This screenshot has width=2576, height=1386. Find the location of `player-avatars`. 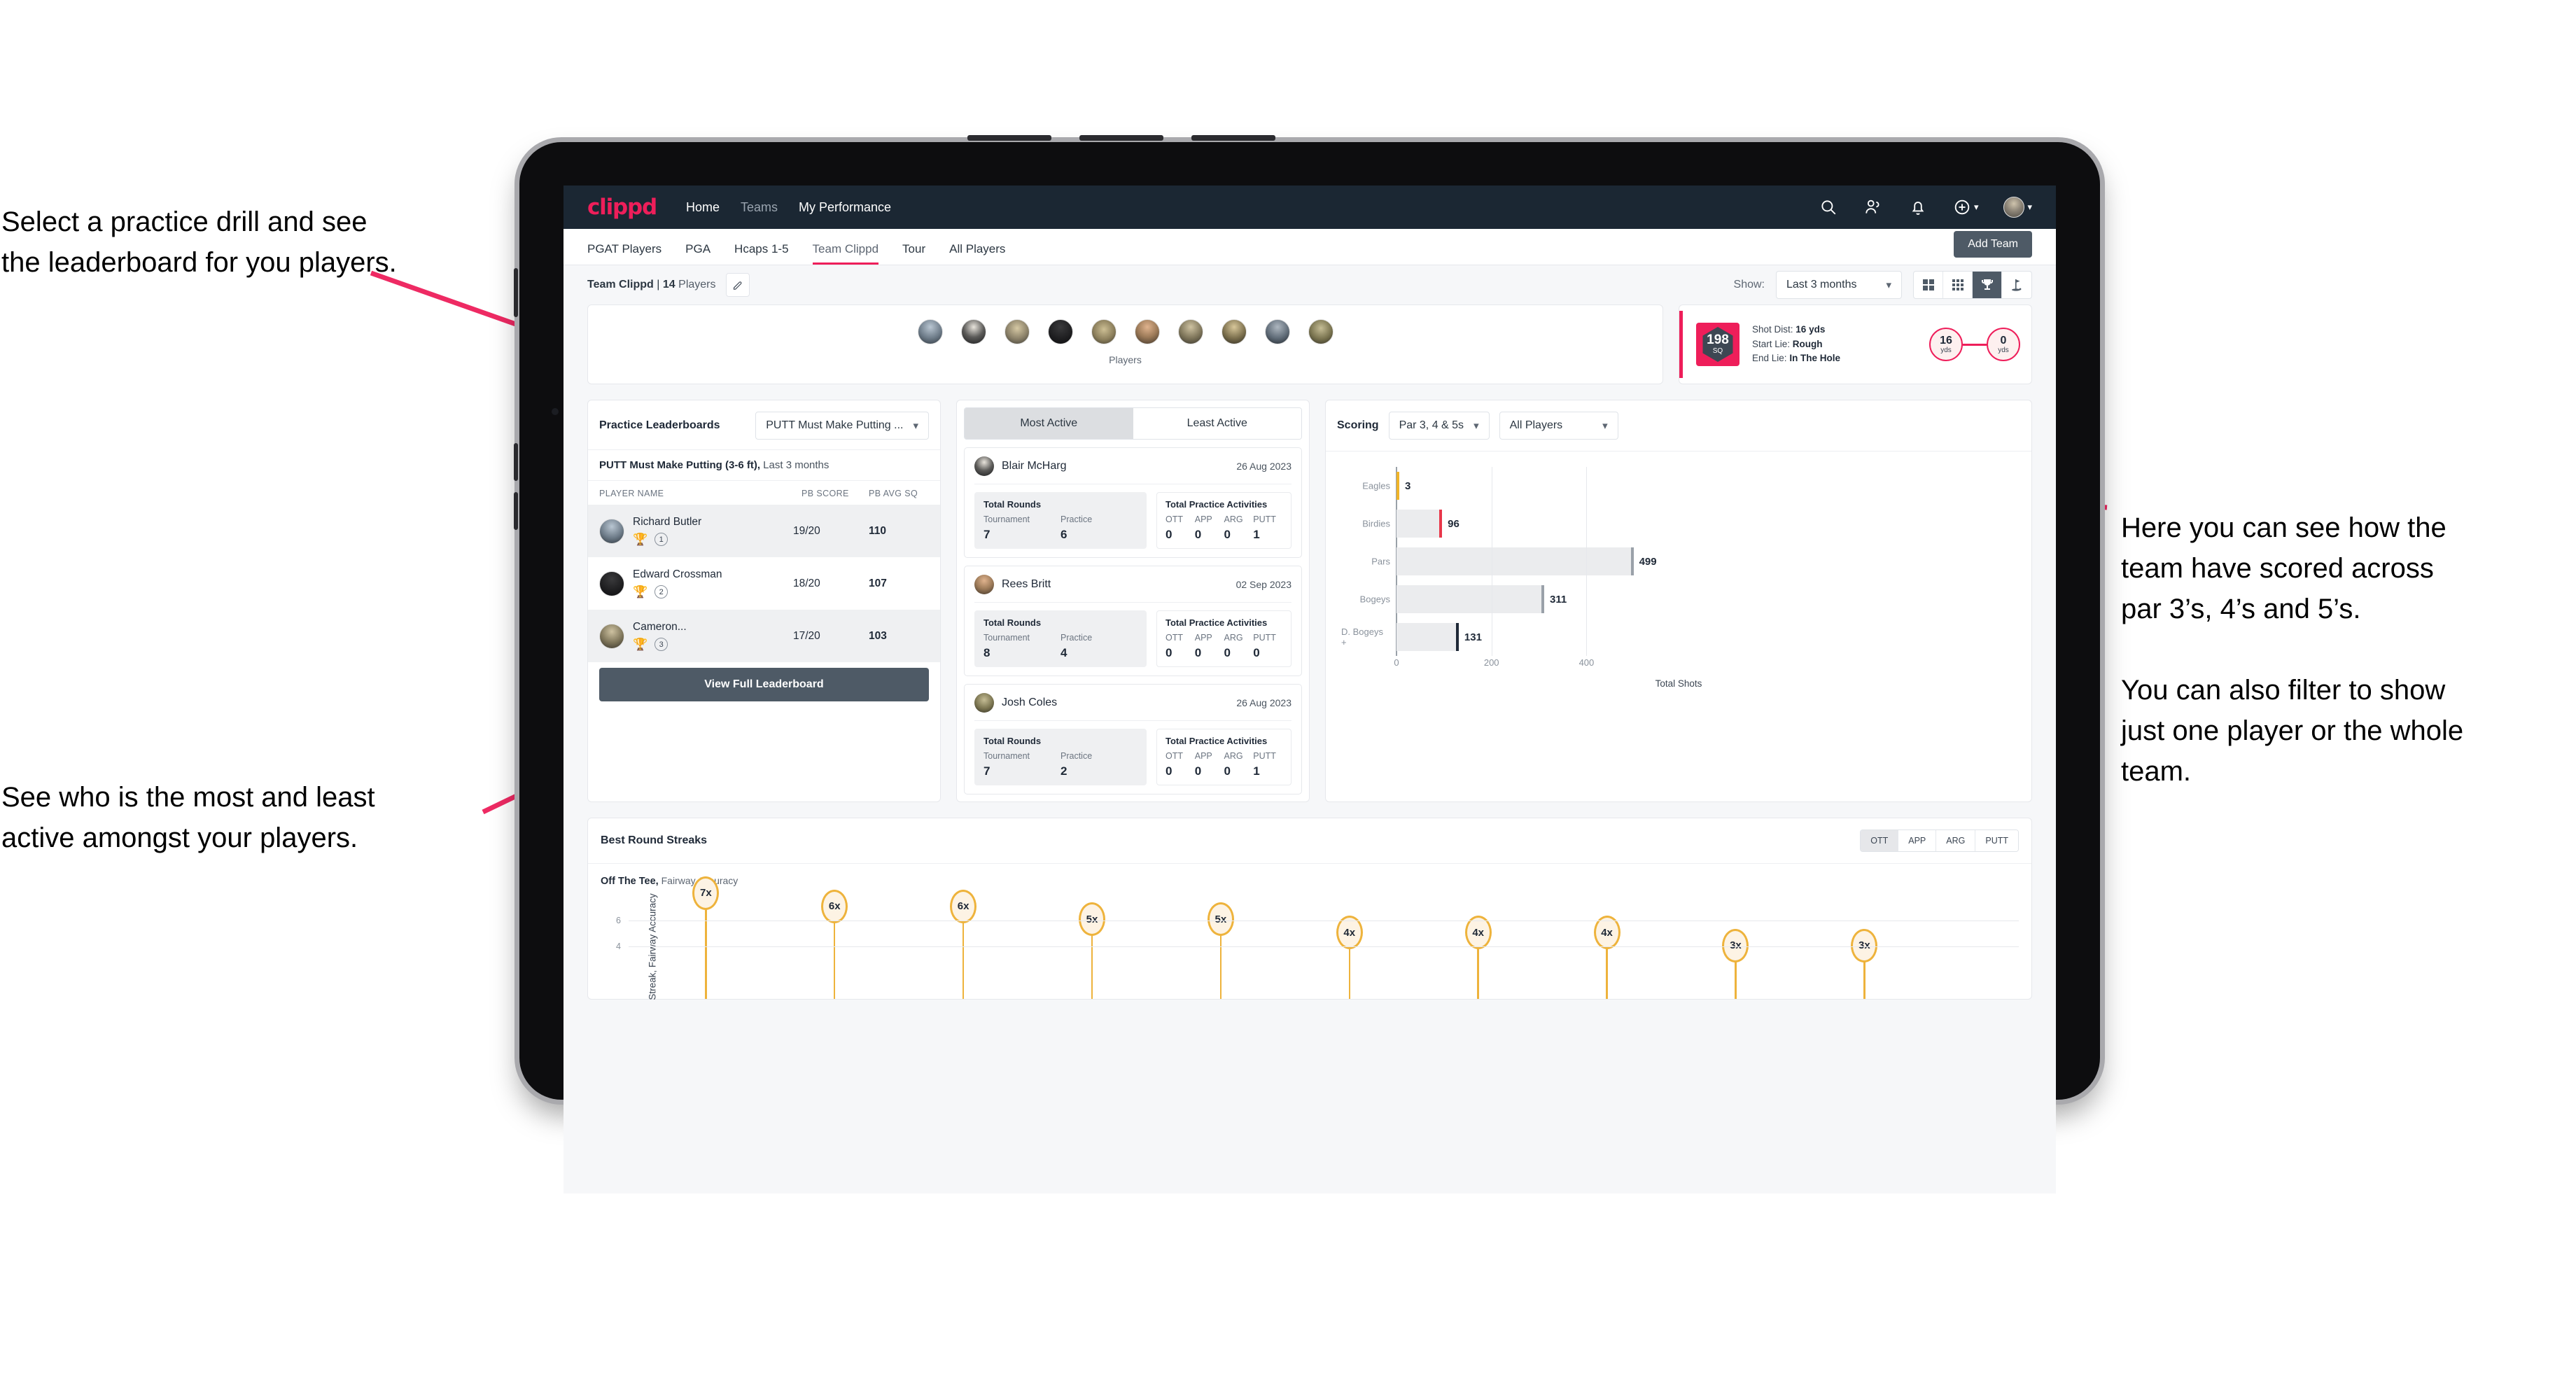

player-avatars is located at coordinates (1125, 329).